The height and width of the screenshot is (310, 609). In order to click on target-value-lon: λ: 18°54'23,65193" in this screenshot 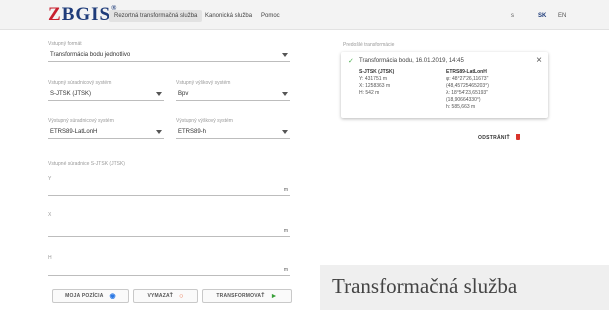, I will do `click(467, 93)`.